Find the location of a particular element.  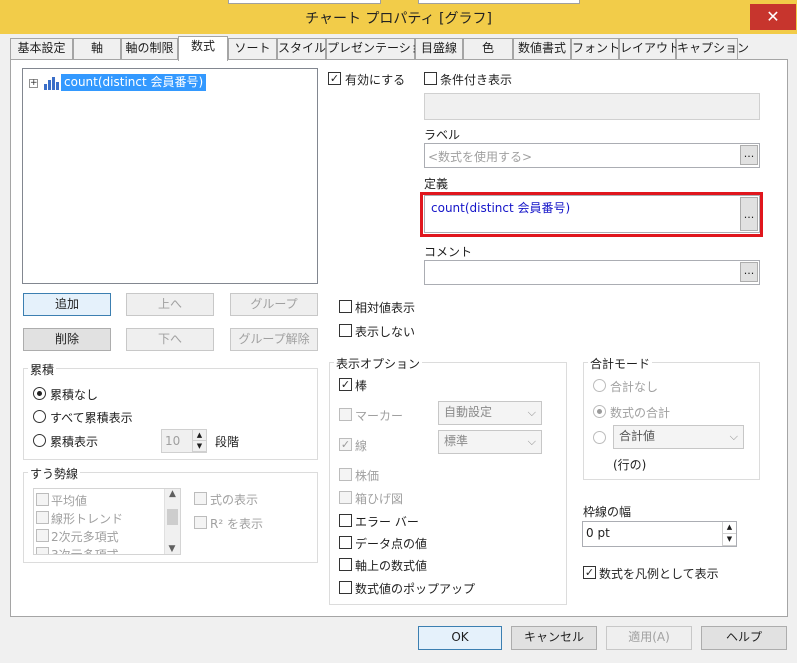

close-icon: ✕ is located at coordinates (773, 16).